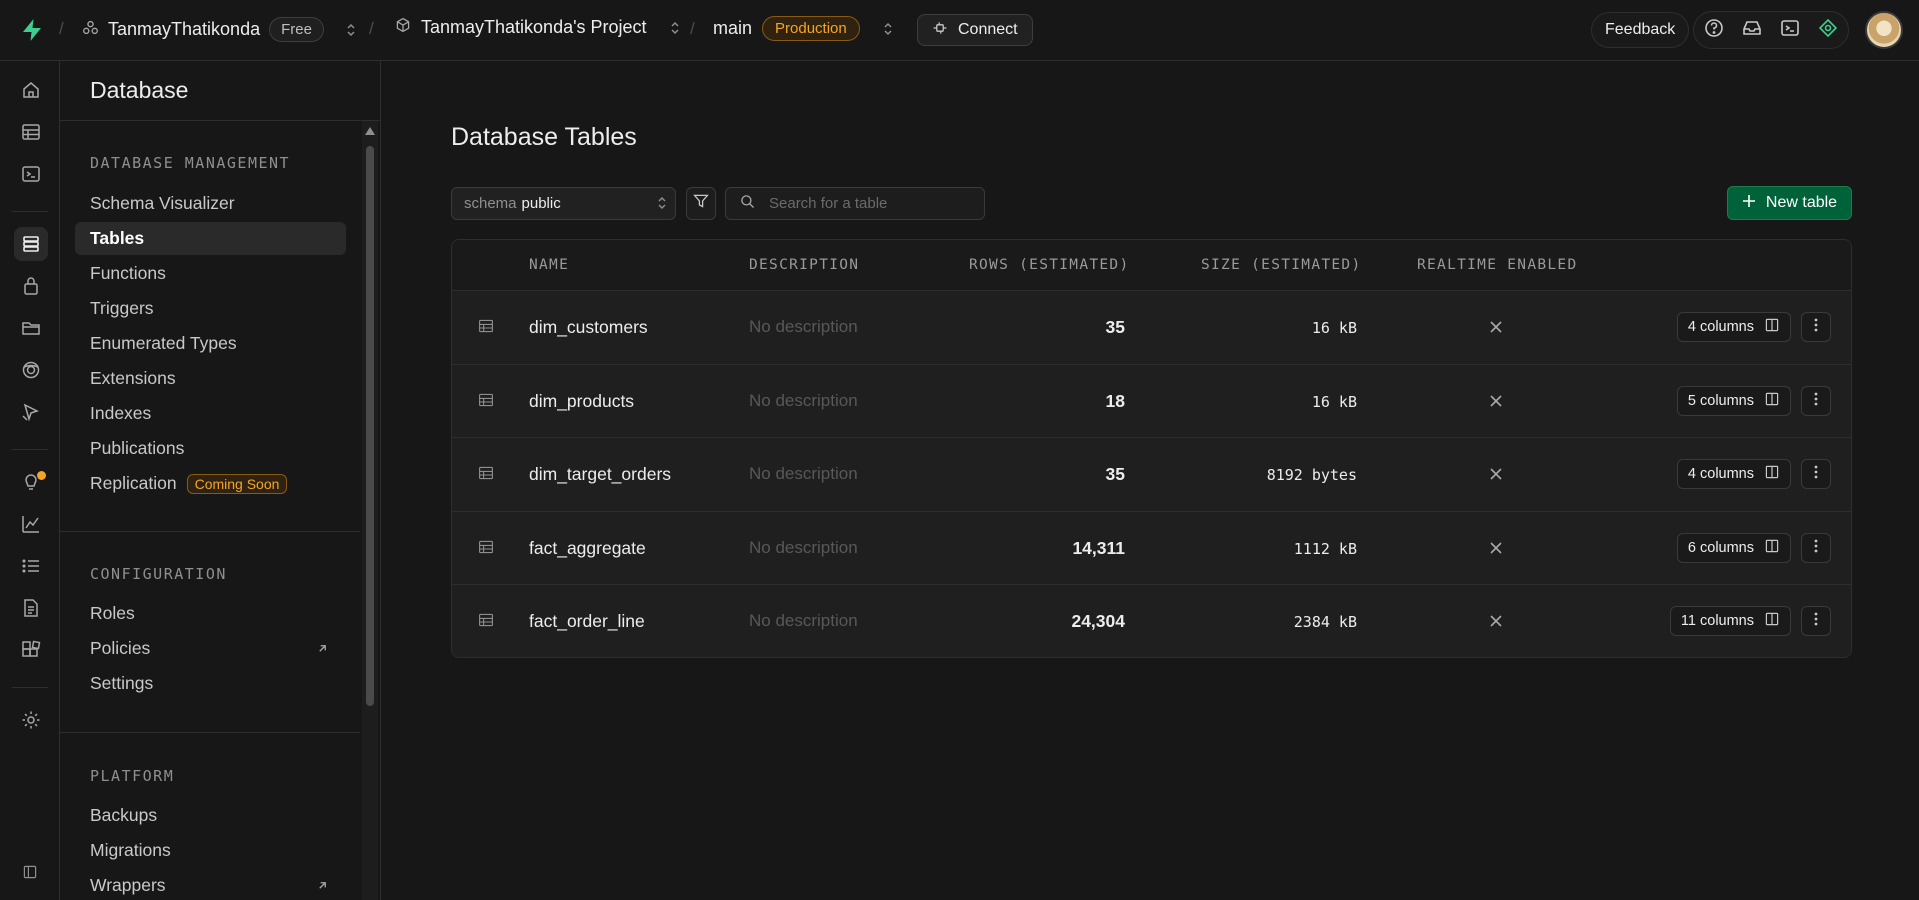 The height and width of the screenshot is (900, 1919). What do you see at coordinates (219, 29) in the screenshot?
I see `org-selector: TanmayThatikonda Free` at bounding box center [219, 29].